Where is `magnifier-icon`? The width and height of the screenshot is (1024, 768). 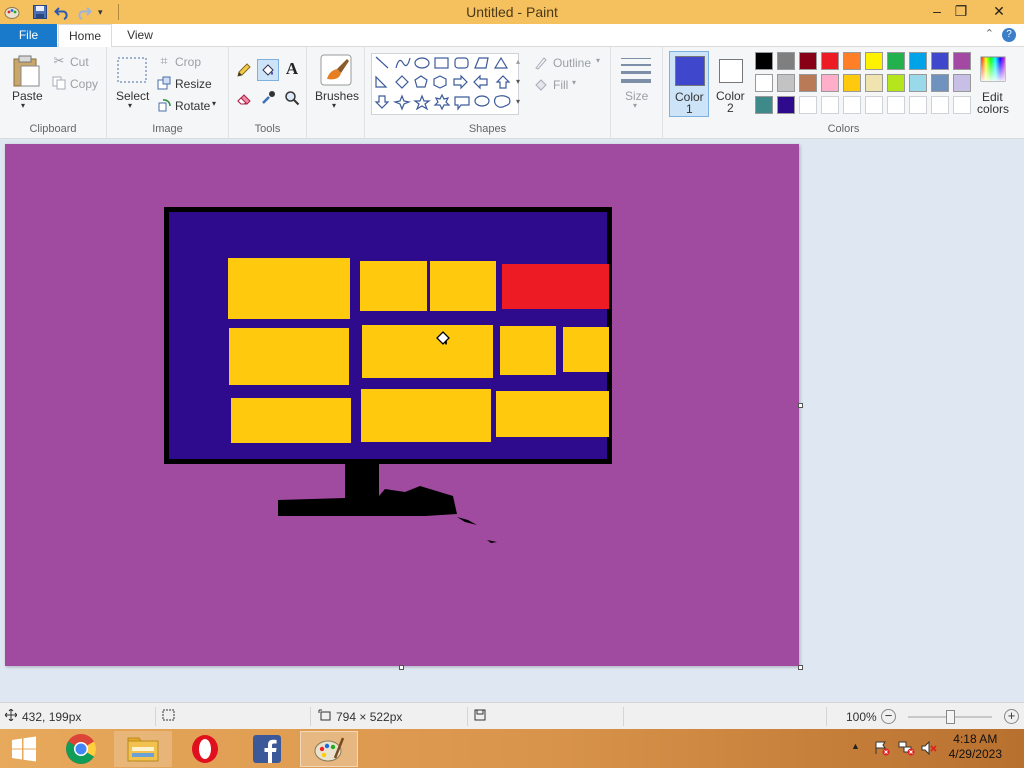 magnifier-icon is located at coordinates (292, 98).